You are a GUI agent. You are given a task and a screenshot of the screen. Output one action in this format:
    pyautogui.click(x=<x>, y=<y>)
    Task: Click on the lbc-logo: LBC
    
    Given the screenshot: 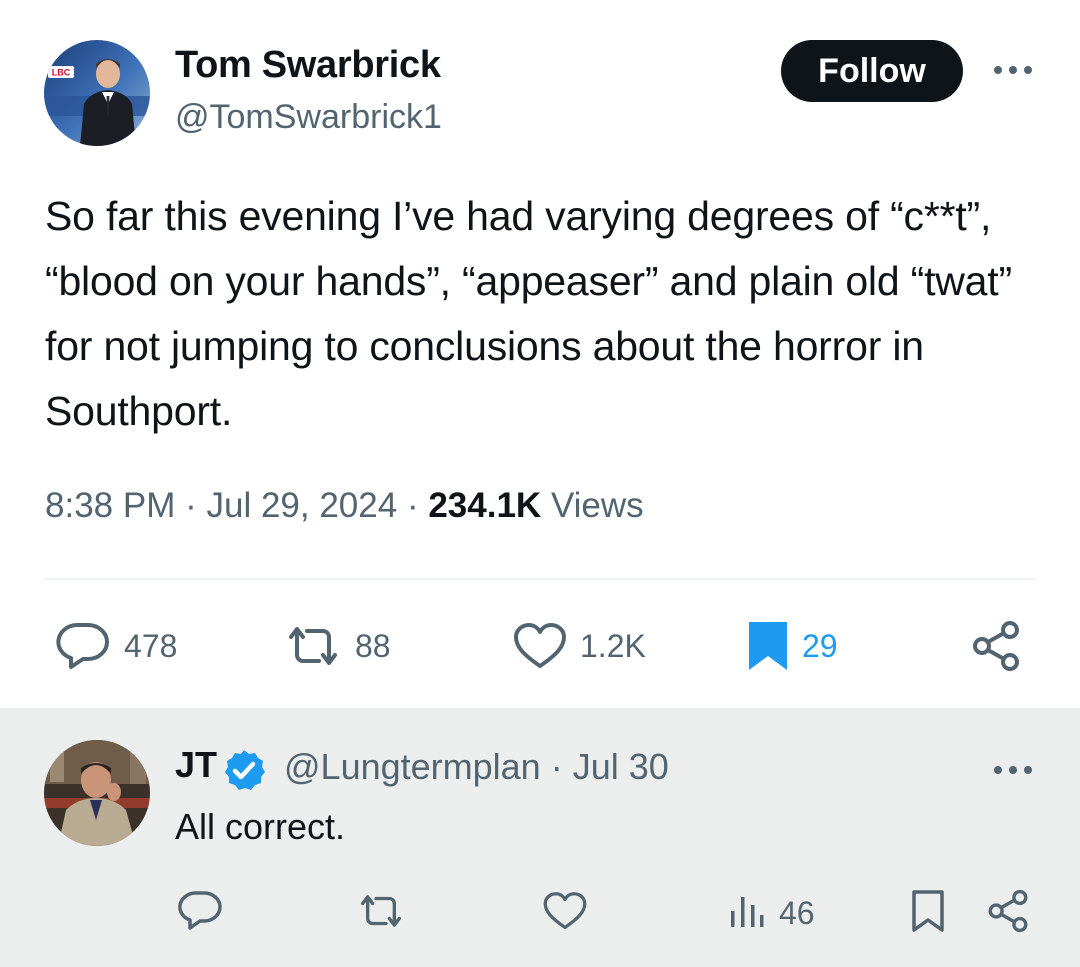 What is the action you would take?
    pyautogui.click(x=61, y=73)
    